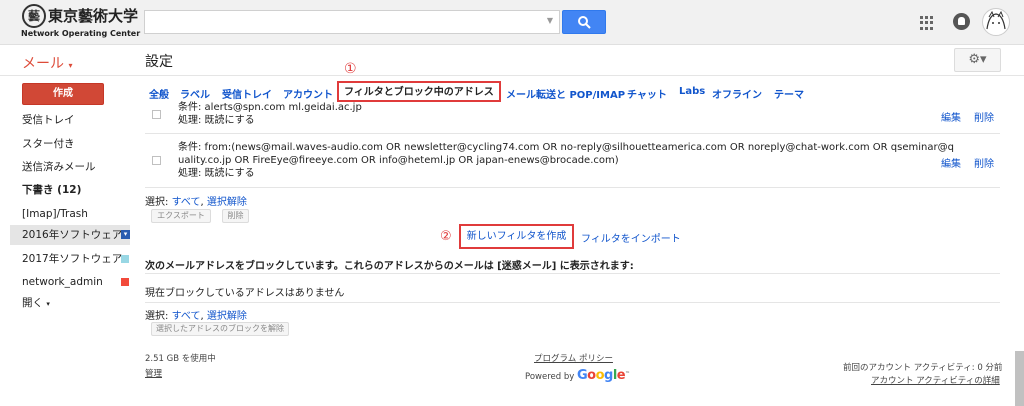  What do you see at coordinates (977, 60) in the screenshot?
I see `settings-gear-button: ⚙▾` at bounding box center [977, 60].